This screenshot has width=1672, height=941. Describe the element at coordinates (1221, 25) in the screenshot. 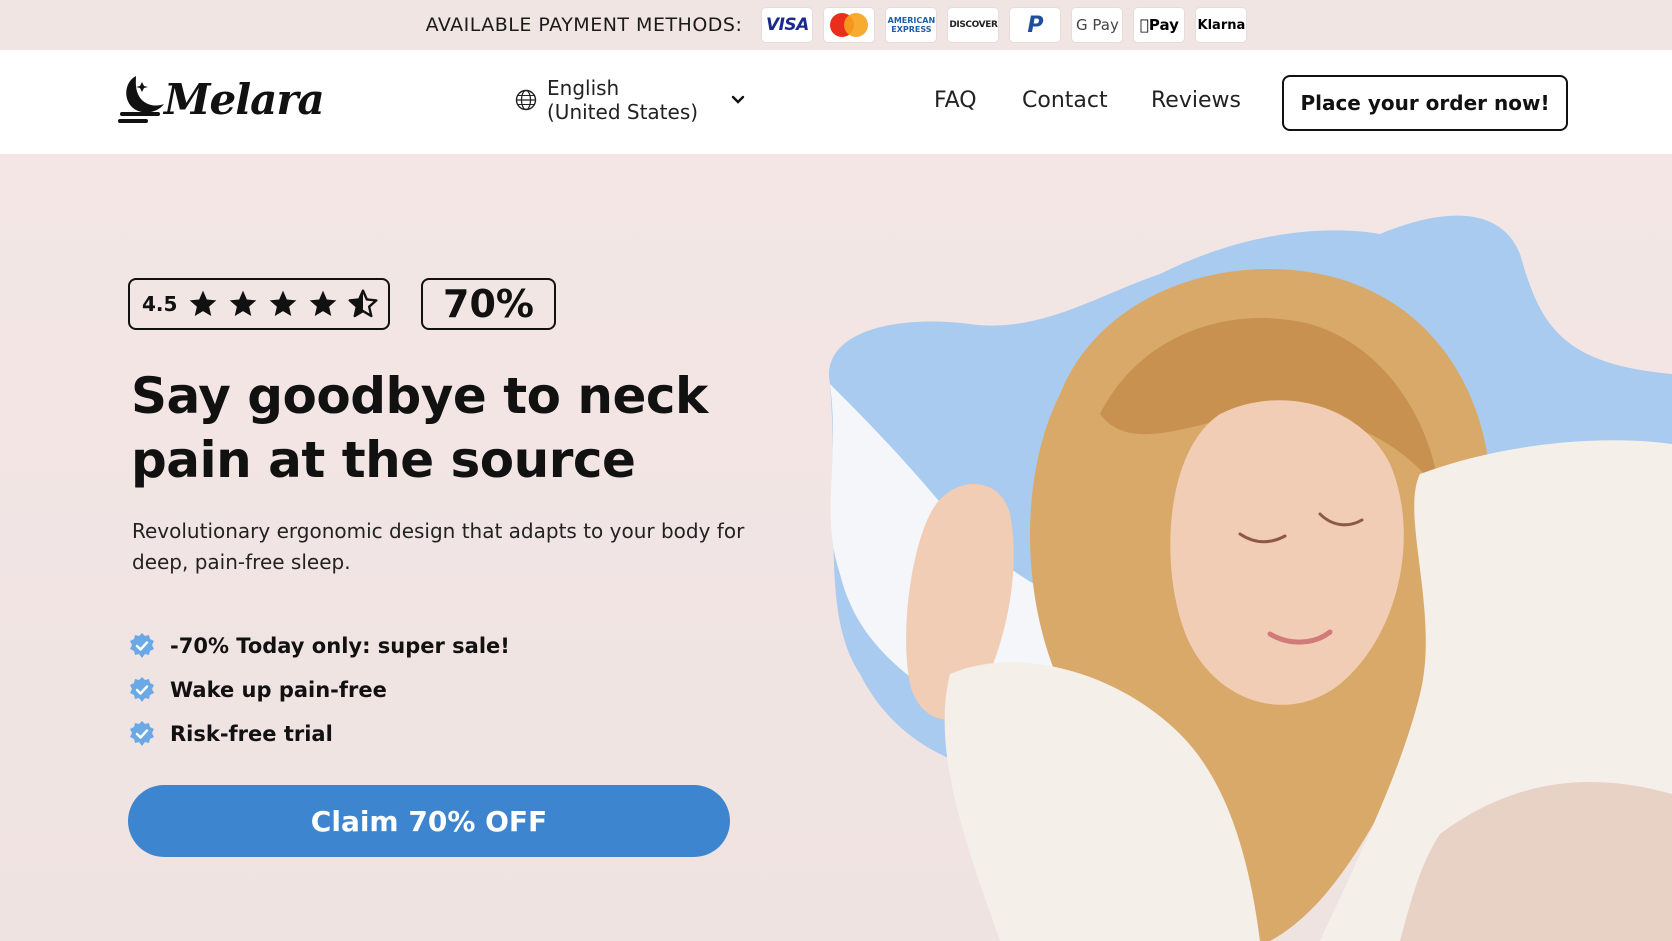

I see `klarna-logo: Klarna` at that location.